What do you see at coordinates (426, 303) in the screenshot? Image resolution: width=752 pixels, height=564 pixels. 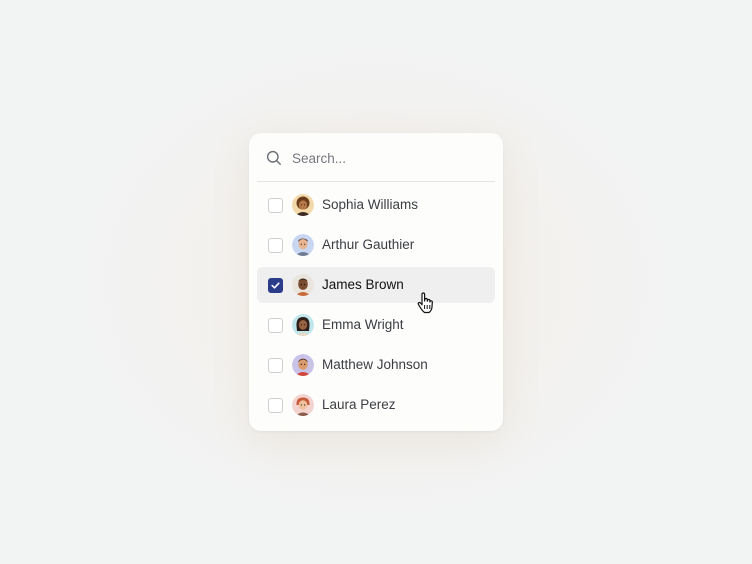 I see `pointer-hand-cursor-icon` at bounding box center [426, 303].